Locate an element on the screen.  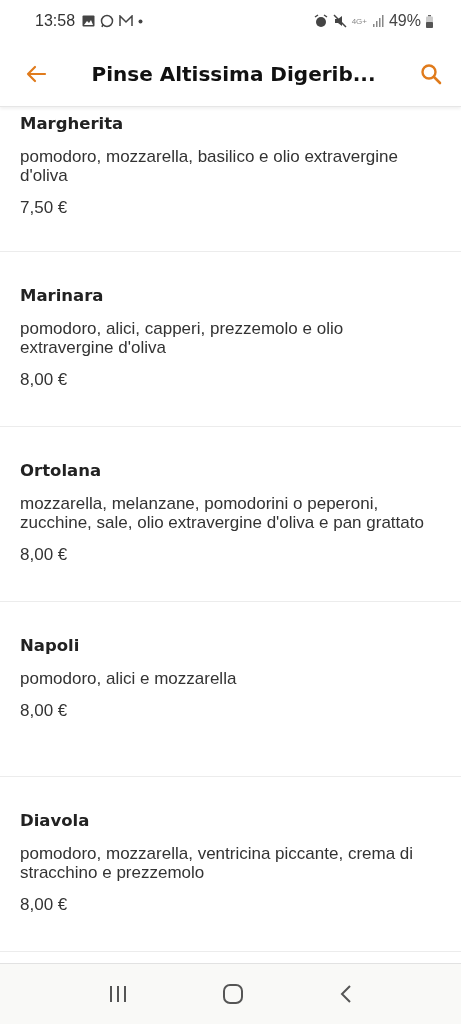
network-label: 4G+ is located at coordinates (359, 21).